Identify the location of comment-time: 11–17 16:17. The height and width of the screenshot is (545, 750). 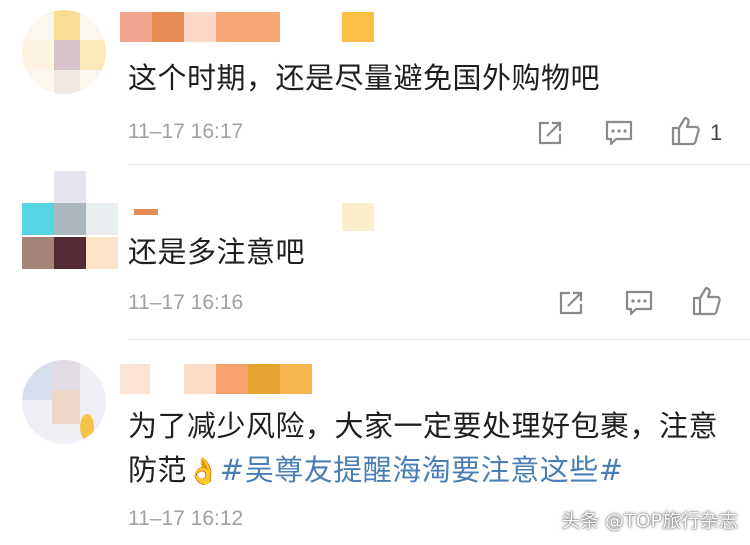
(186, 131).